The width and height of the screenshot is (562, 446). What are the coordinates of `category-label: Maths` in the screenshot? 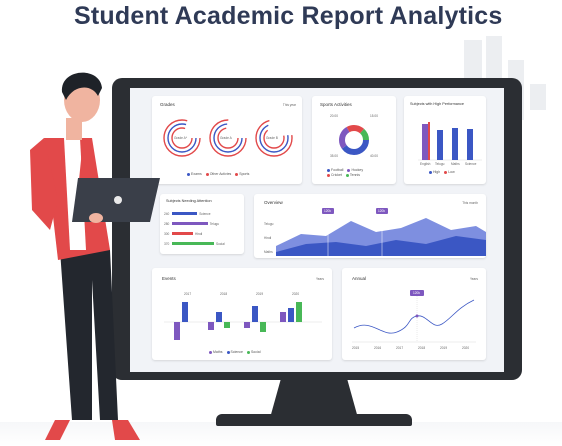 It's located at (455, 164).